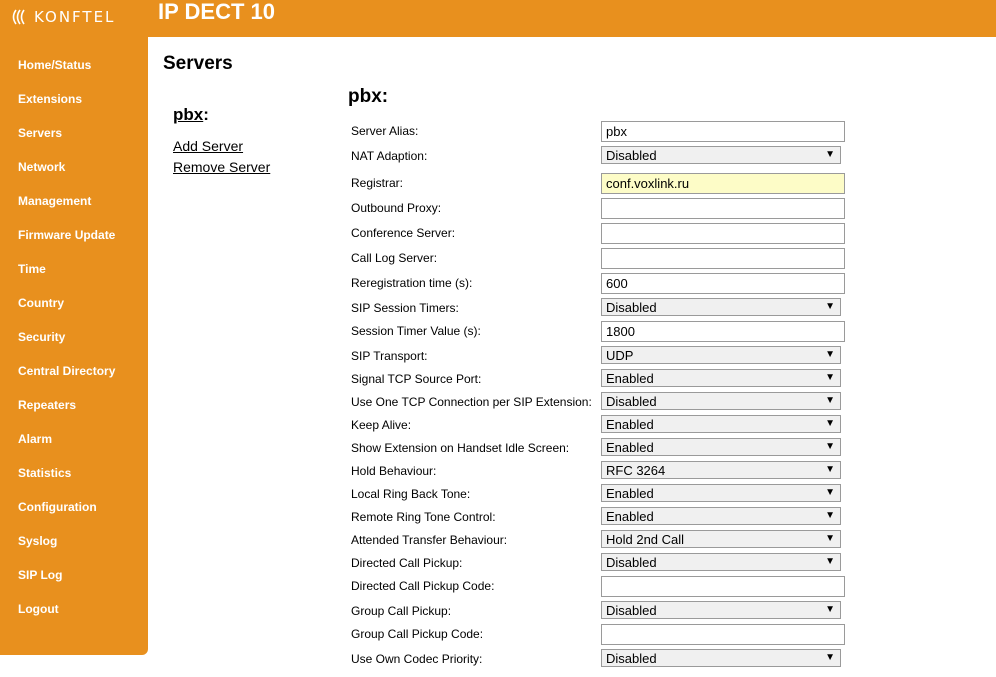 The image size is (996, 677). I want to click on signal-tcp-source-port-value: Enabled, so click(630, 378).